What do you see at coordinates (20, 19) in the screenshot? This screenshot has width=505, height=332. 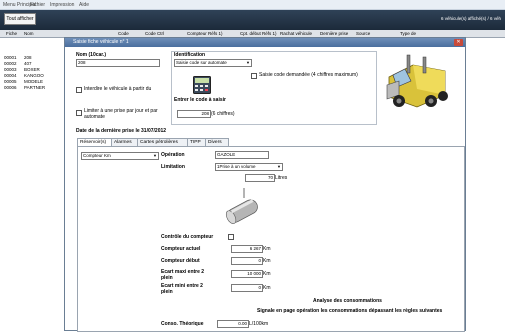 I see `tout-afficher-button: Tout afficher` at bounding box center [20, 19].